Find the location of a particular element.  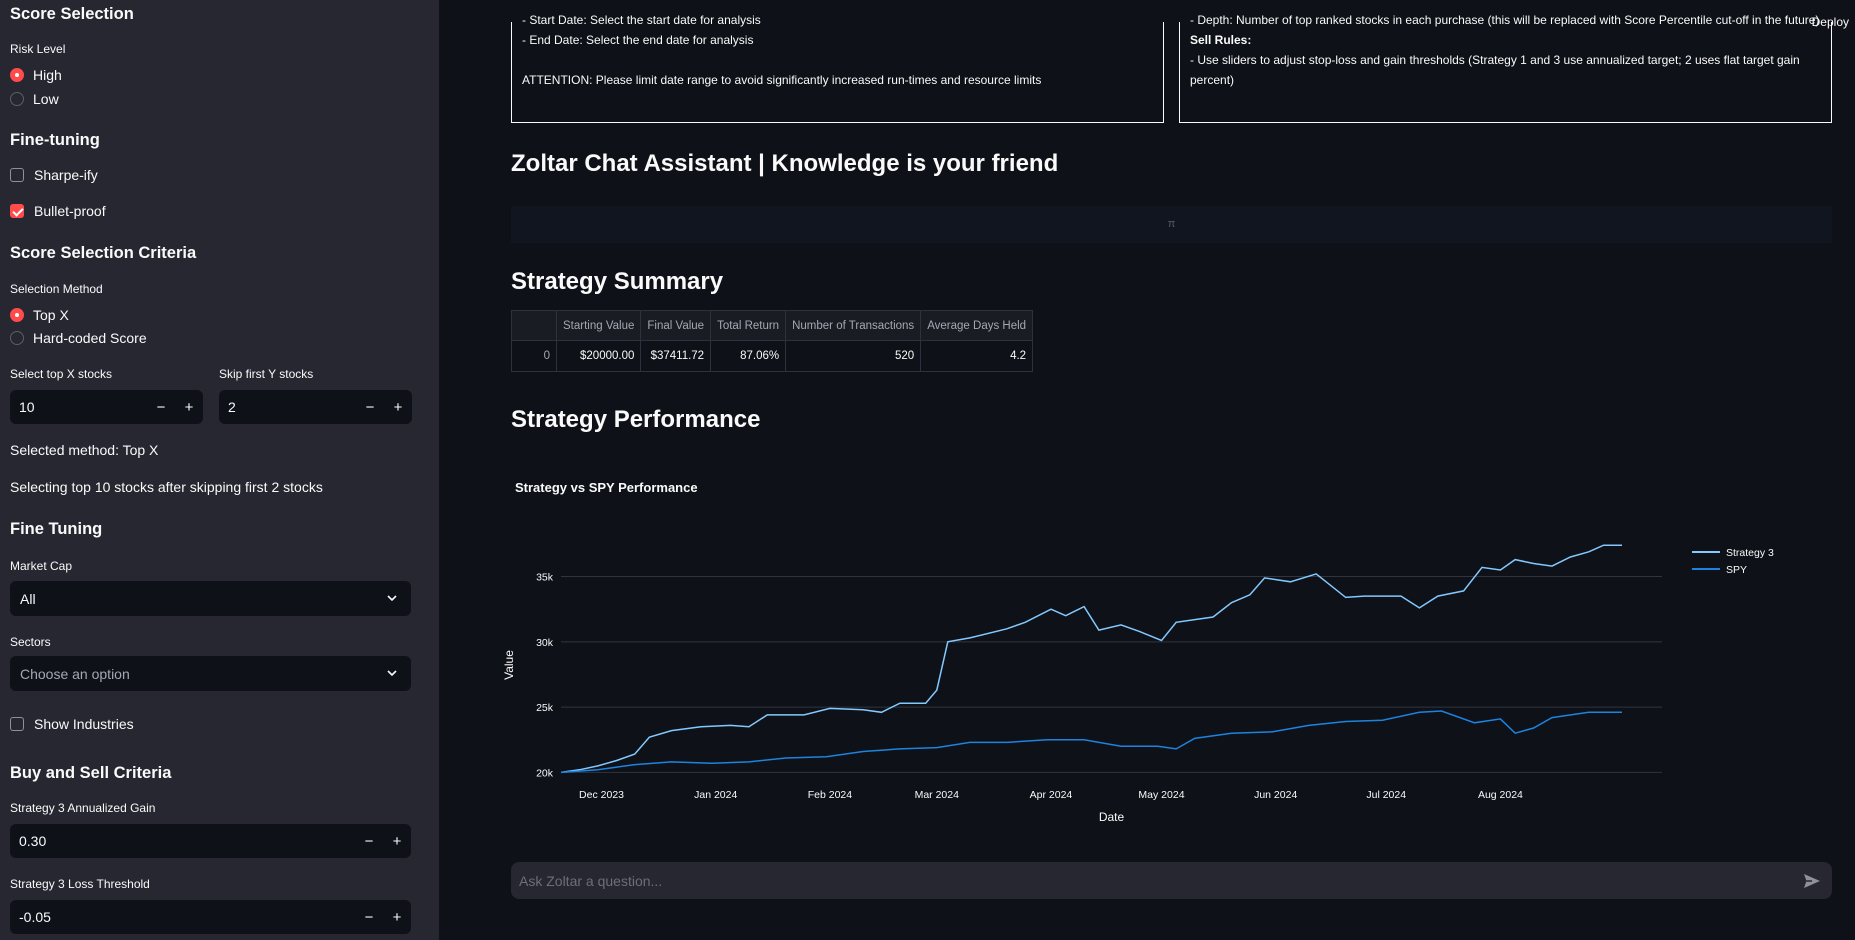

skip-y-label: Skip first Y stocks is located at coordinates (266, 374).